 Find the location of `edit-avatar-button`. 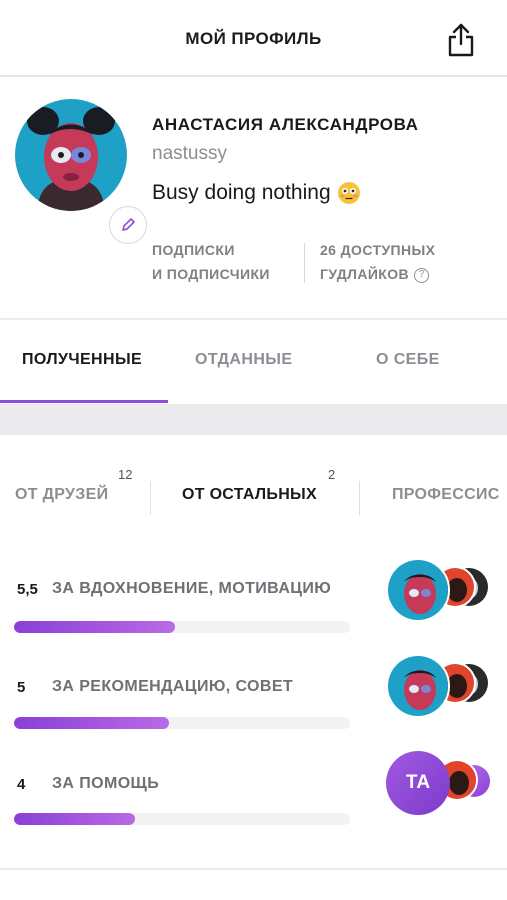

edit-avatar-button is located at coordinates (128, 225).